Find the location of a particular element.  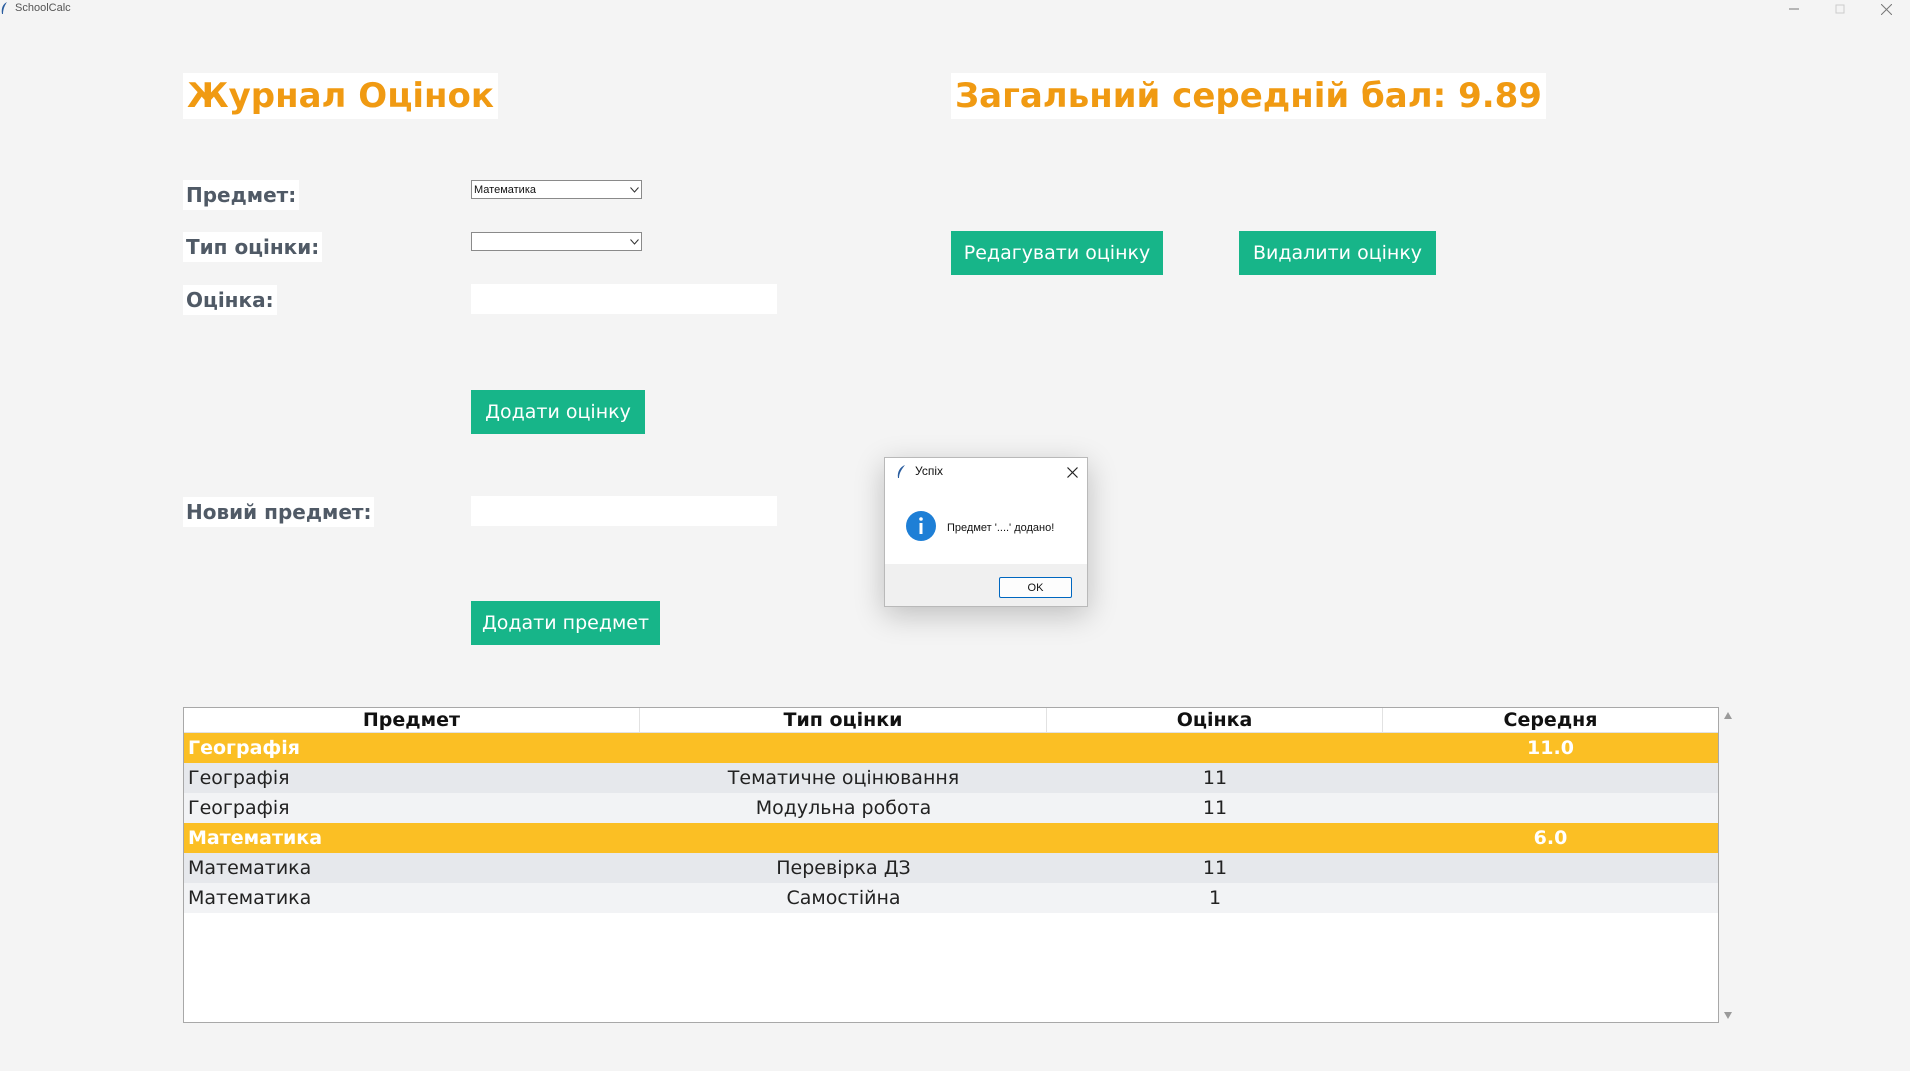

table-scrollbar is located at coordinates (1728, 865).